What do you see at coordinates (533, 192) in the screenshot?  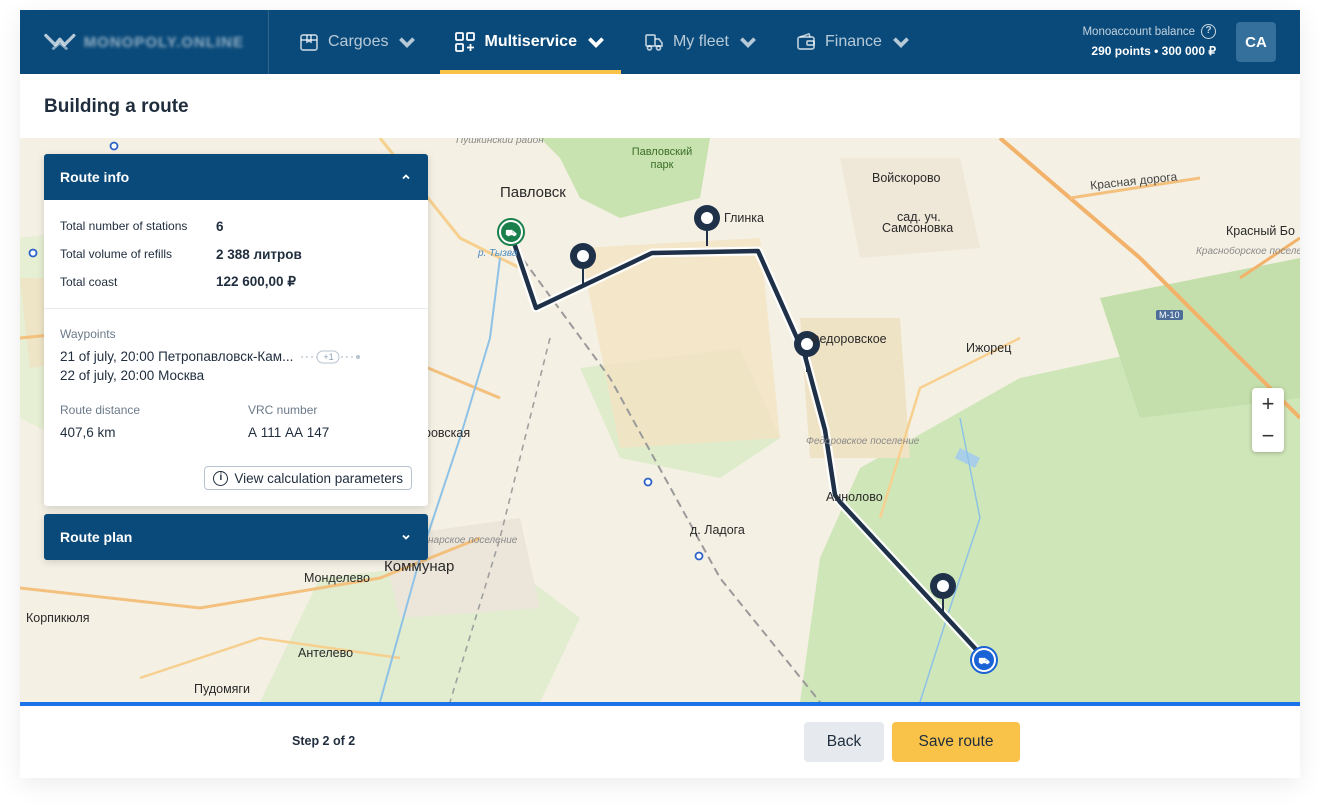 I see `map-label: Павловск` at bounding box center [533, 192].